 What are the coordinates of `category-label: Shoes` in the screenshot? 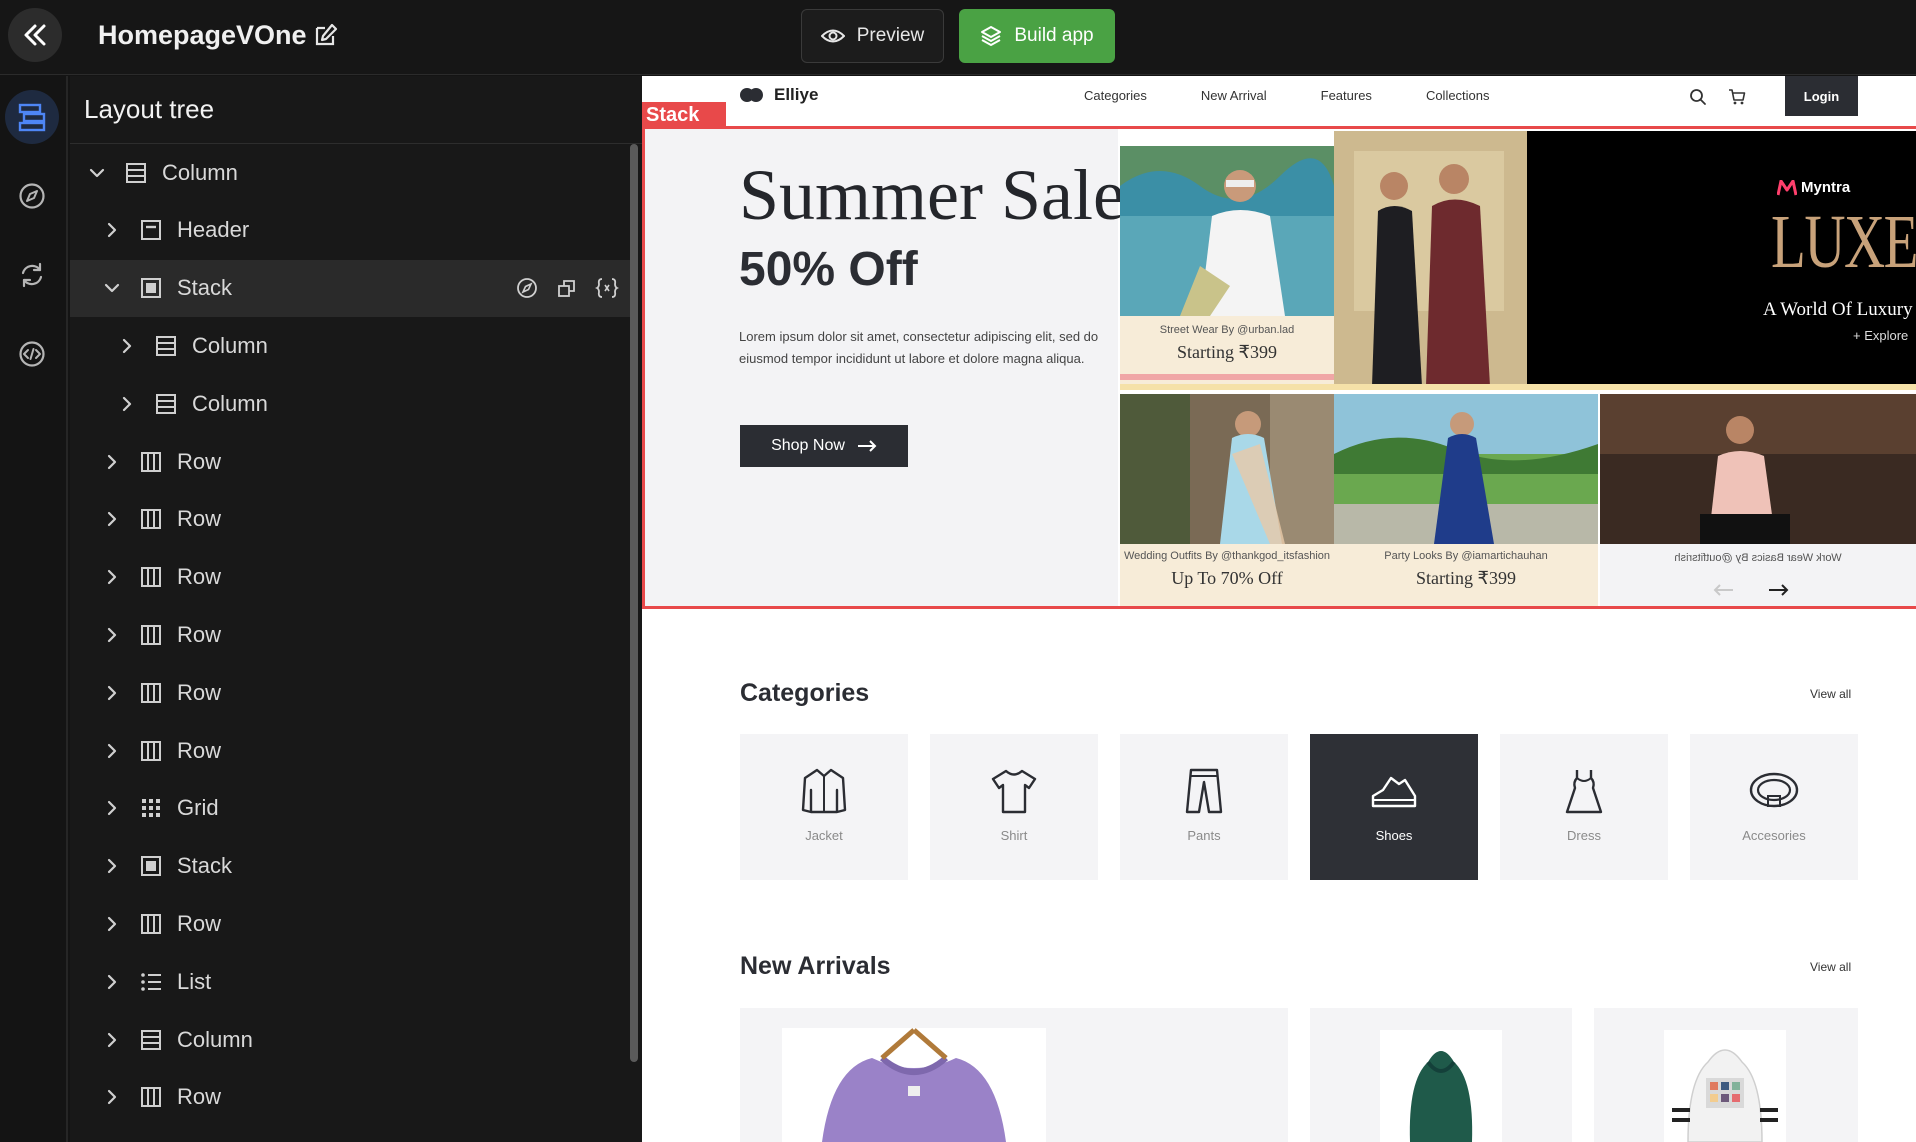 It's located at (1394, 835).